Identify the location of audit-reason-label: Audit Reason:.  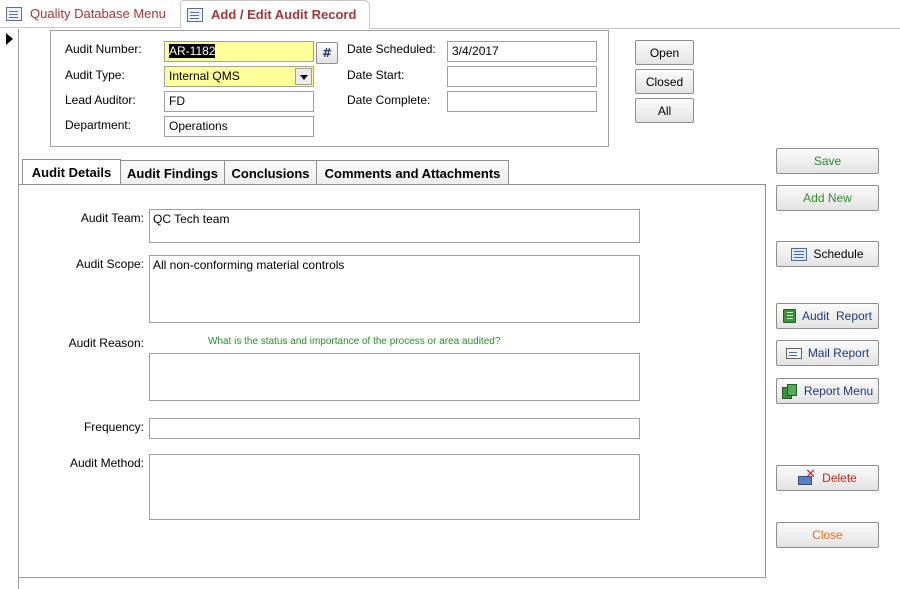
(106, 343).